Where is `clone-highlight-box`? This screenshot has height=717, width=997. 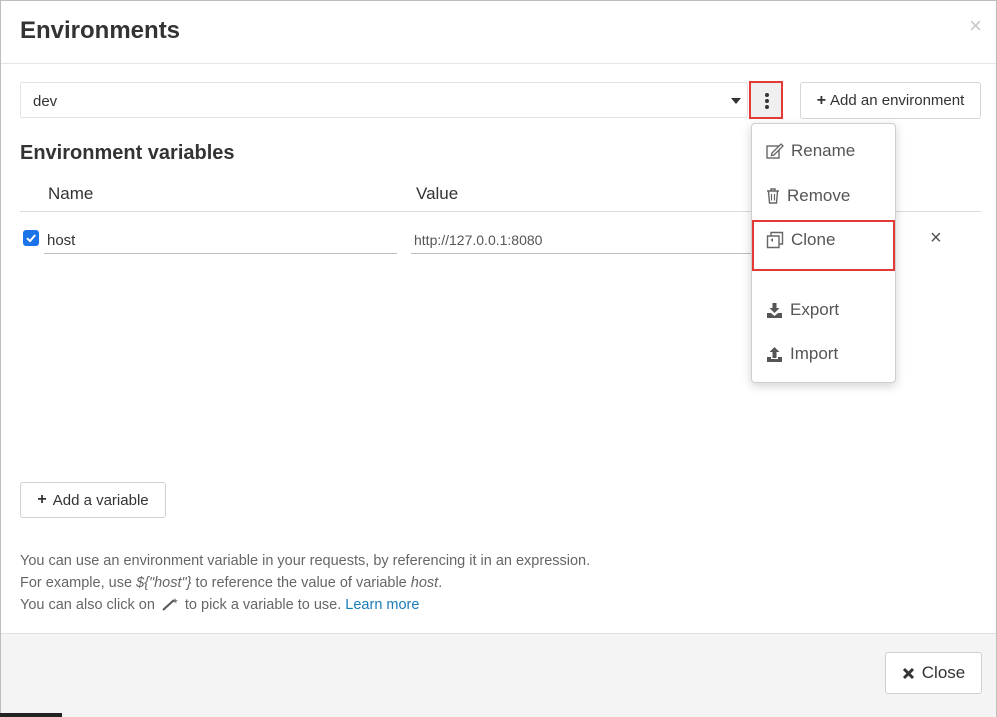
clone-highlight-box is located at coordinates (823, 245).